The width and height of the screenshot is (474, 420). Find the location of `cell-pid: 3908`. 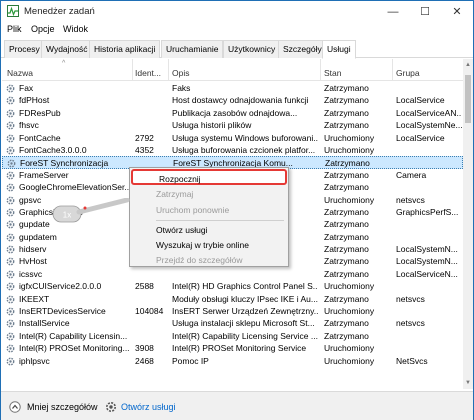

cell-pid: 3908 is located at coordinates (144, 348).